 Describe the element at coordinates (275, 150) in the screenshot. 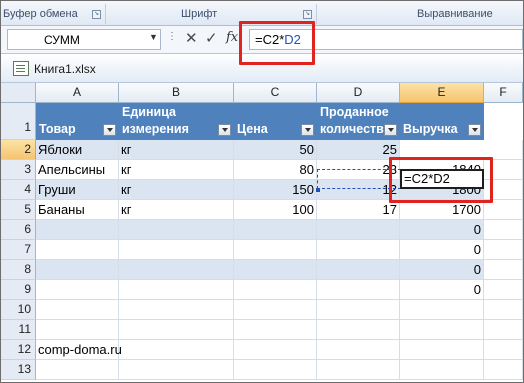

I see `cell-c2: 50` at that location.